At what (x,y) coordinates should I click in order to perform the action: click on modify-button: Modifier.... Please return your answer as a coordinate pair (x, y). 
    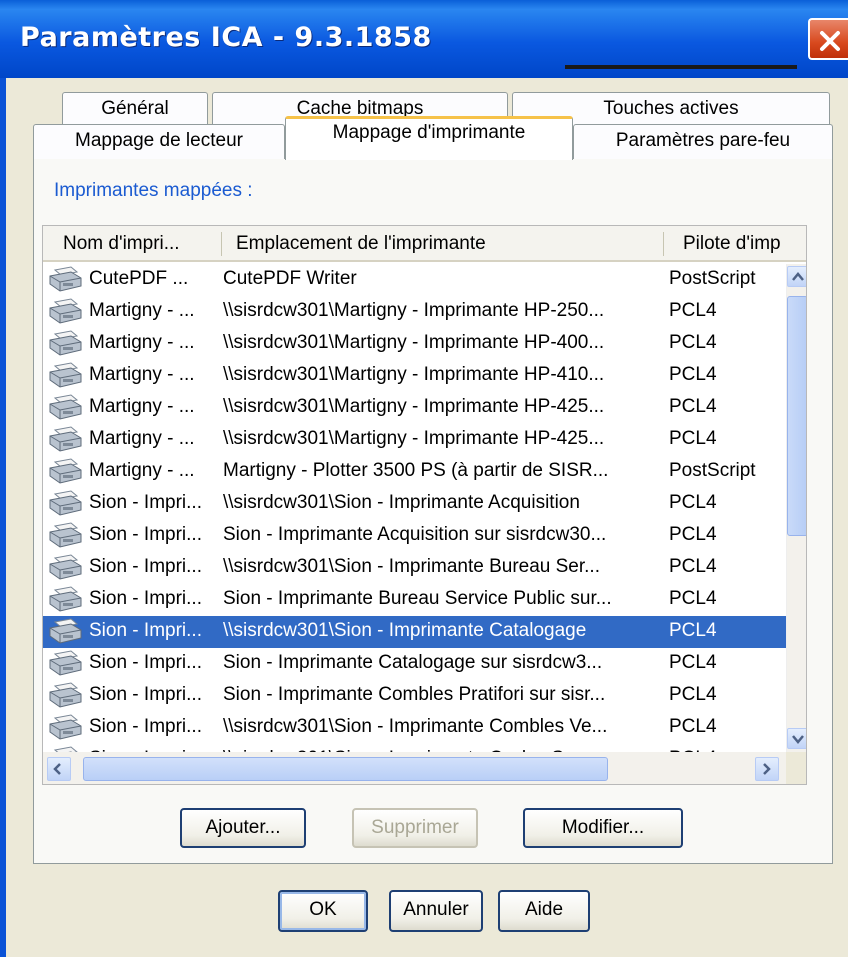
    Looking at the image, I should click on (603, 828).